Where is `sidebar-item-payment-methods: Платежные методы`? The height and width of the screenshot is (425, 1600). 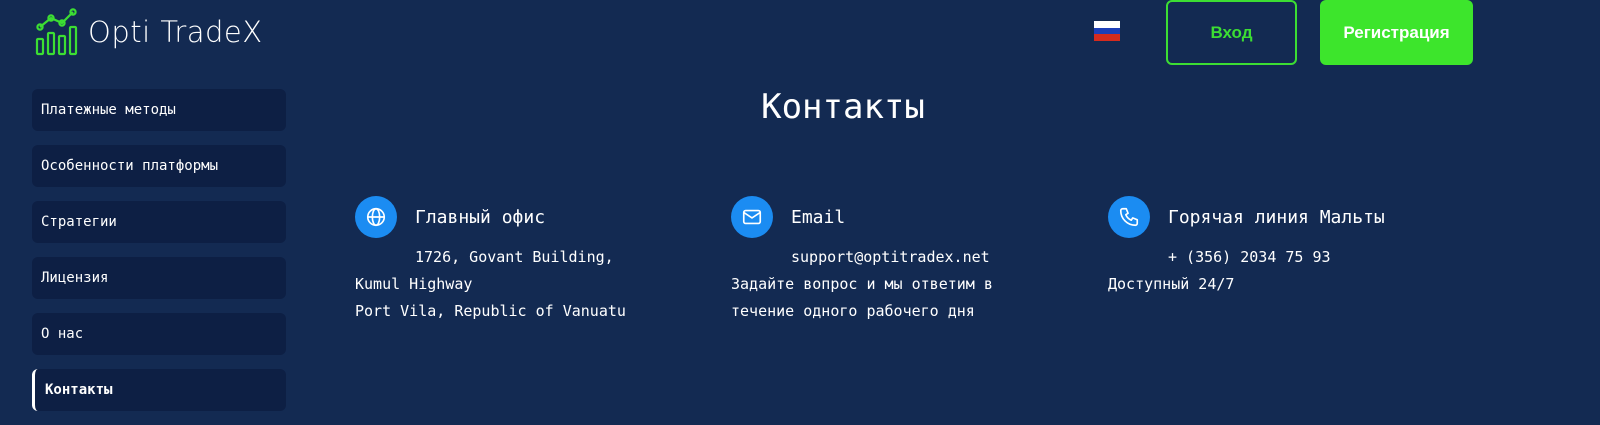 sidebar-item-payment-methods: Платежные методы is located at coordinates (159, 110).